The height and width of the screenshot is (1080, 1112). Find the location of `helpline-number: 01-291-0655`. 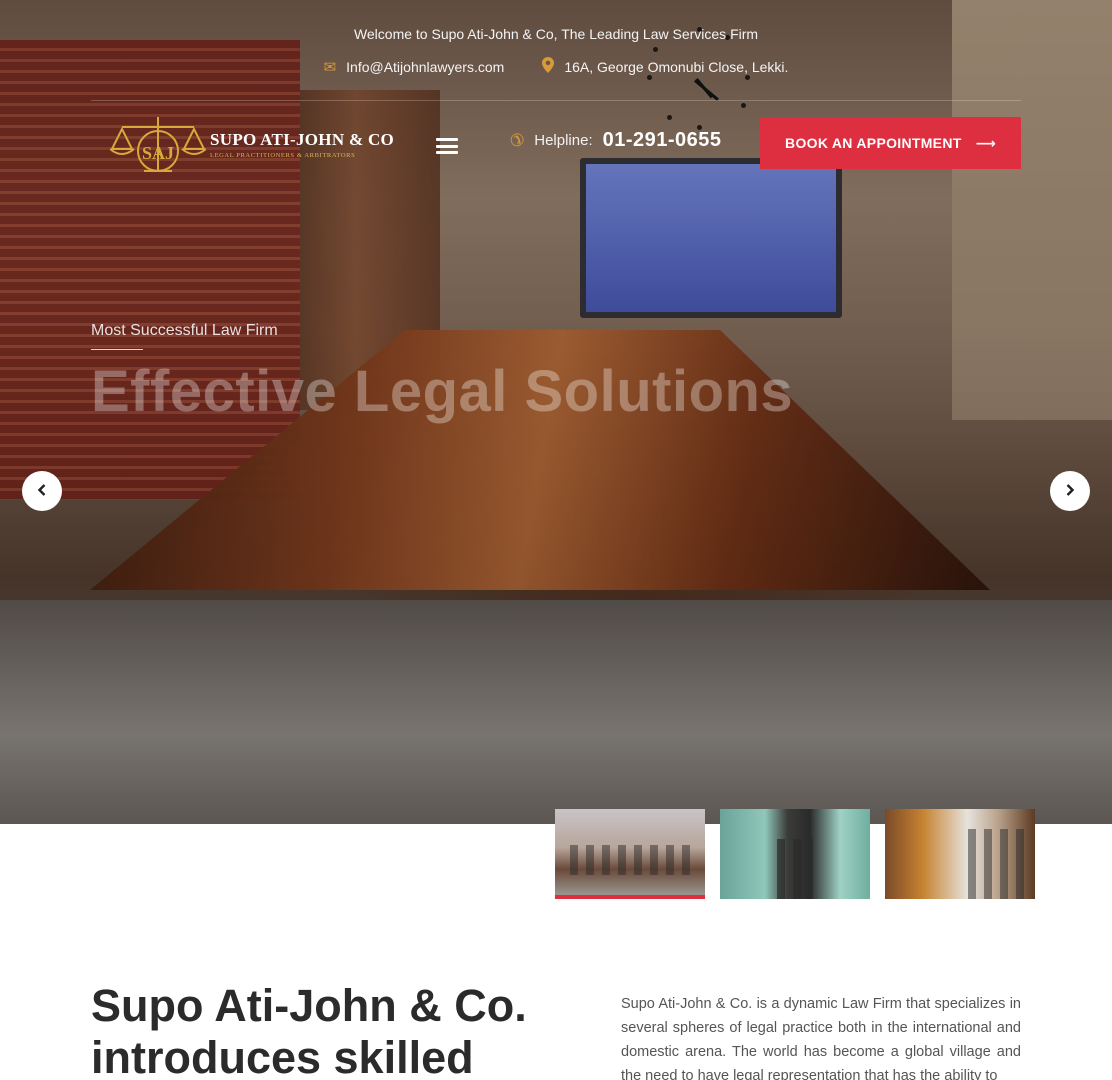

helpline-number: 01-291-0655 is located at coordinates (662, 140).